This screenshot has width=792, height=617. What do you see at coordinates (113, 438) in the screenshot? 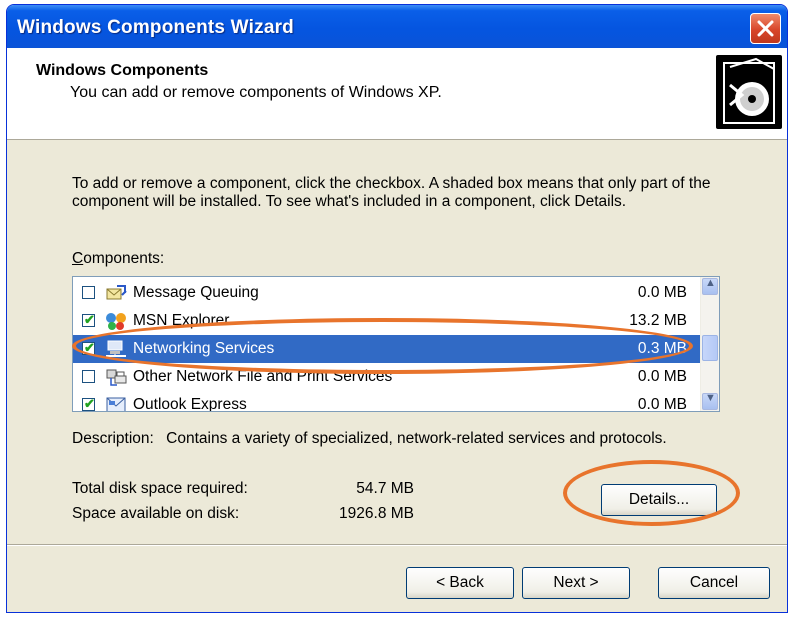
I see `description-label: Description:` at bounding box center [113, 438].